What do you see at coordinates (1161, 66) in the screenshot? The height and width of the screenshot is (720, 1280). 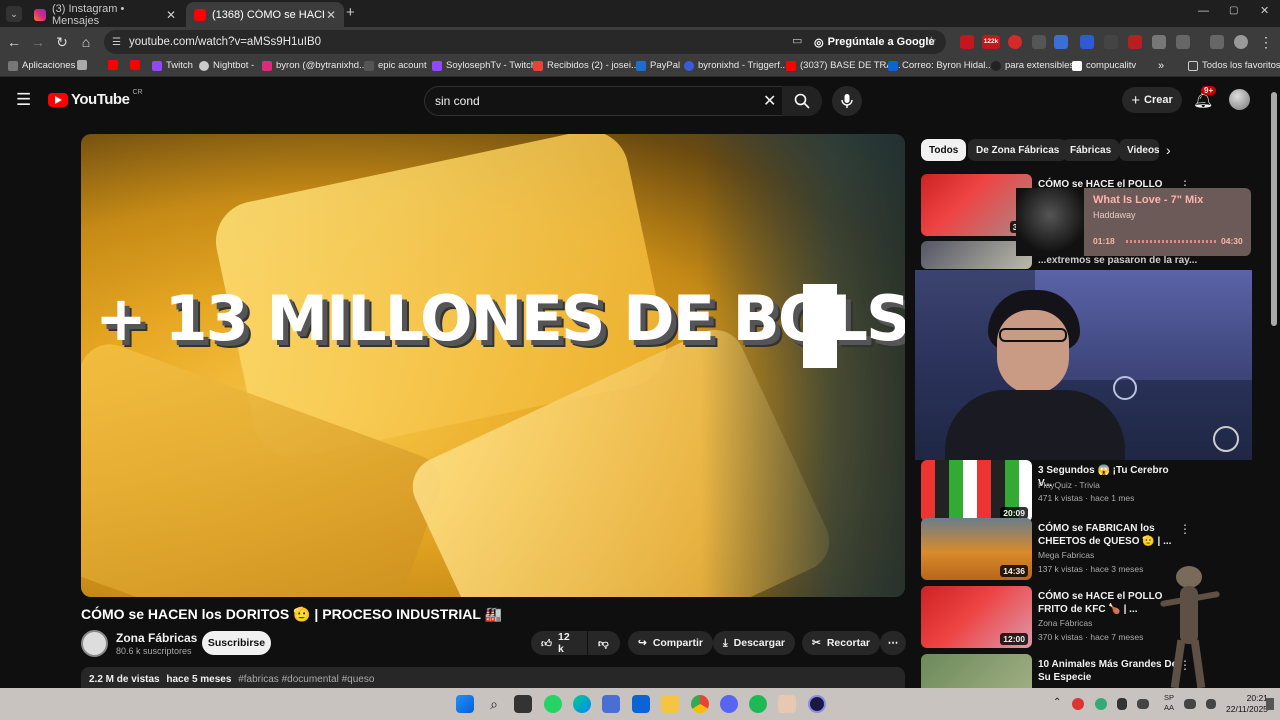 I see `bookmarks-more-button: »` at bounding box center [1161, 66].